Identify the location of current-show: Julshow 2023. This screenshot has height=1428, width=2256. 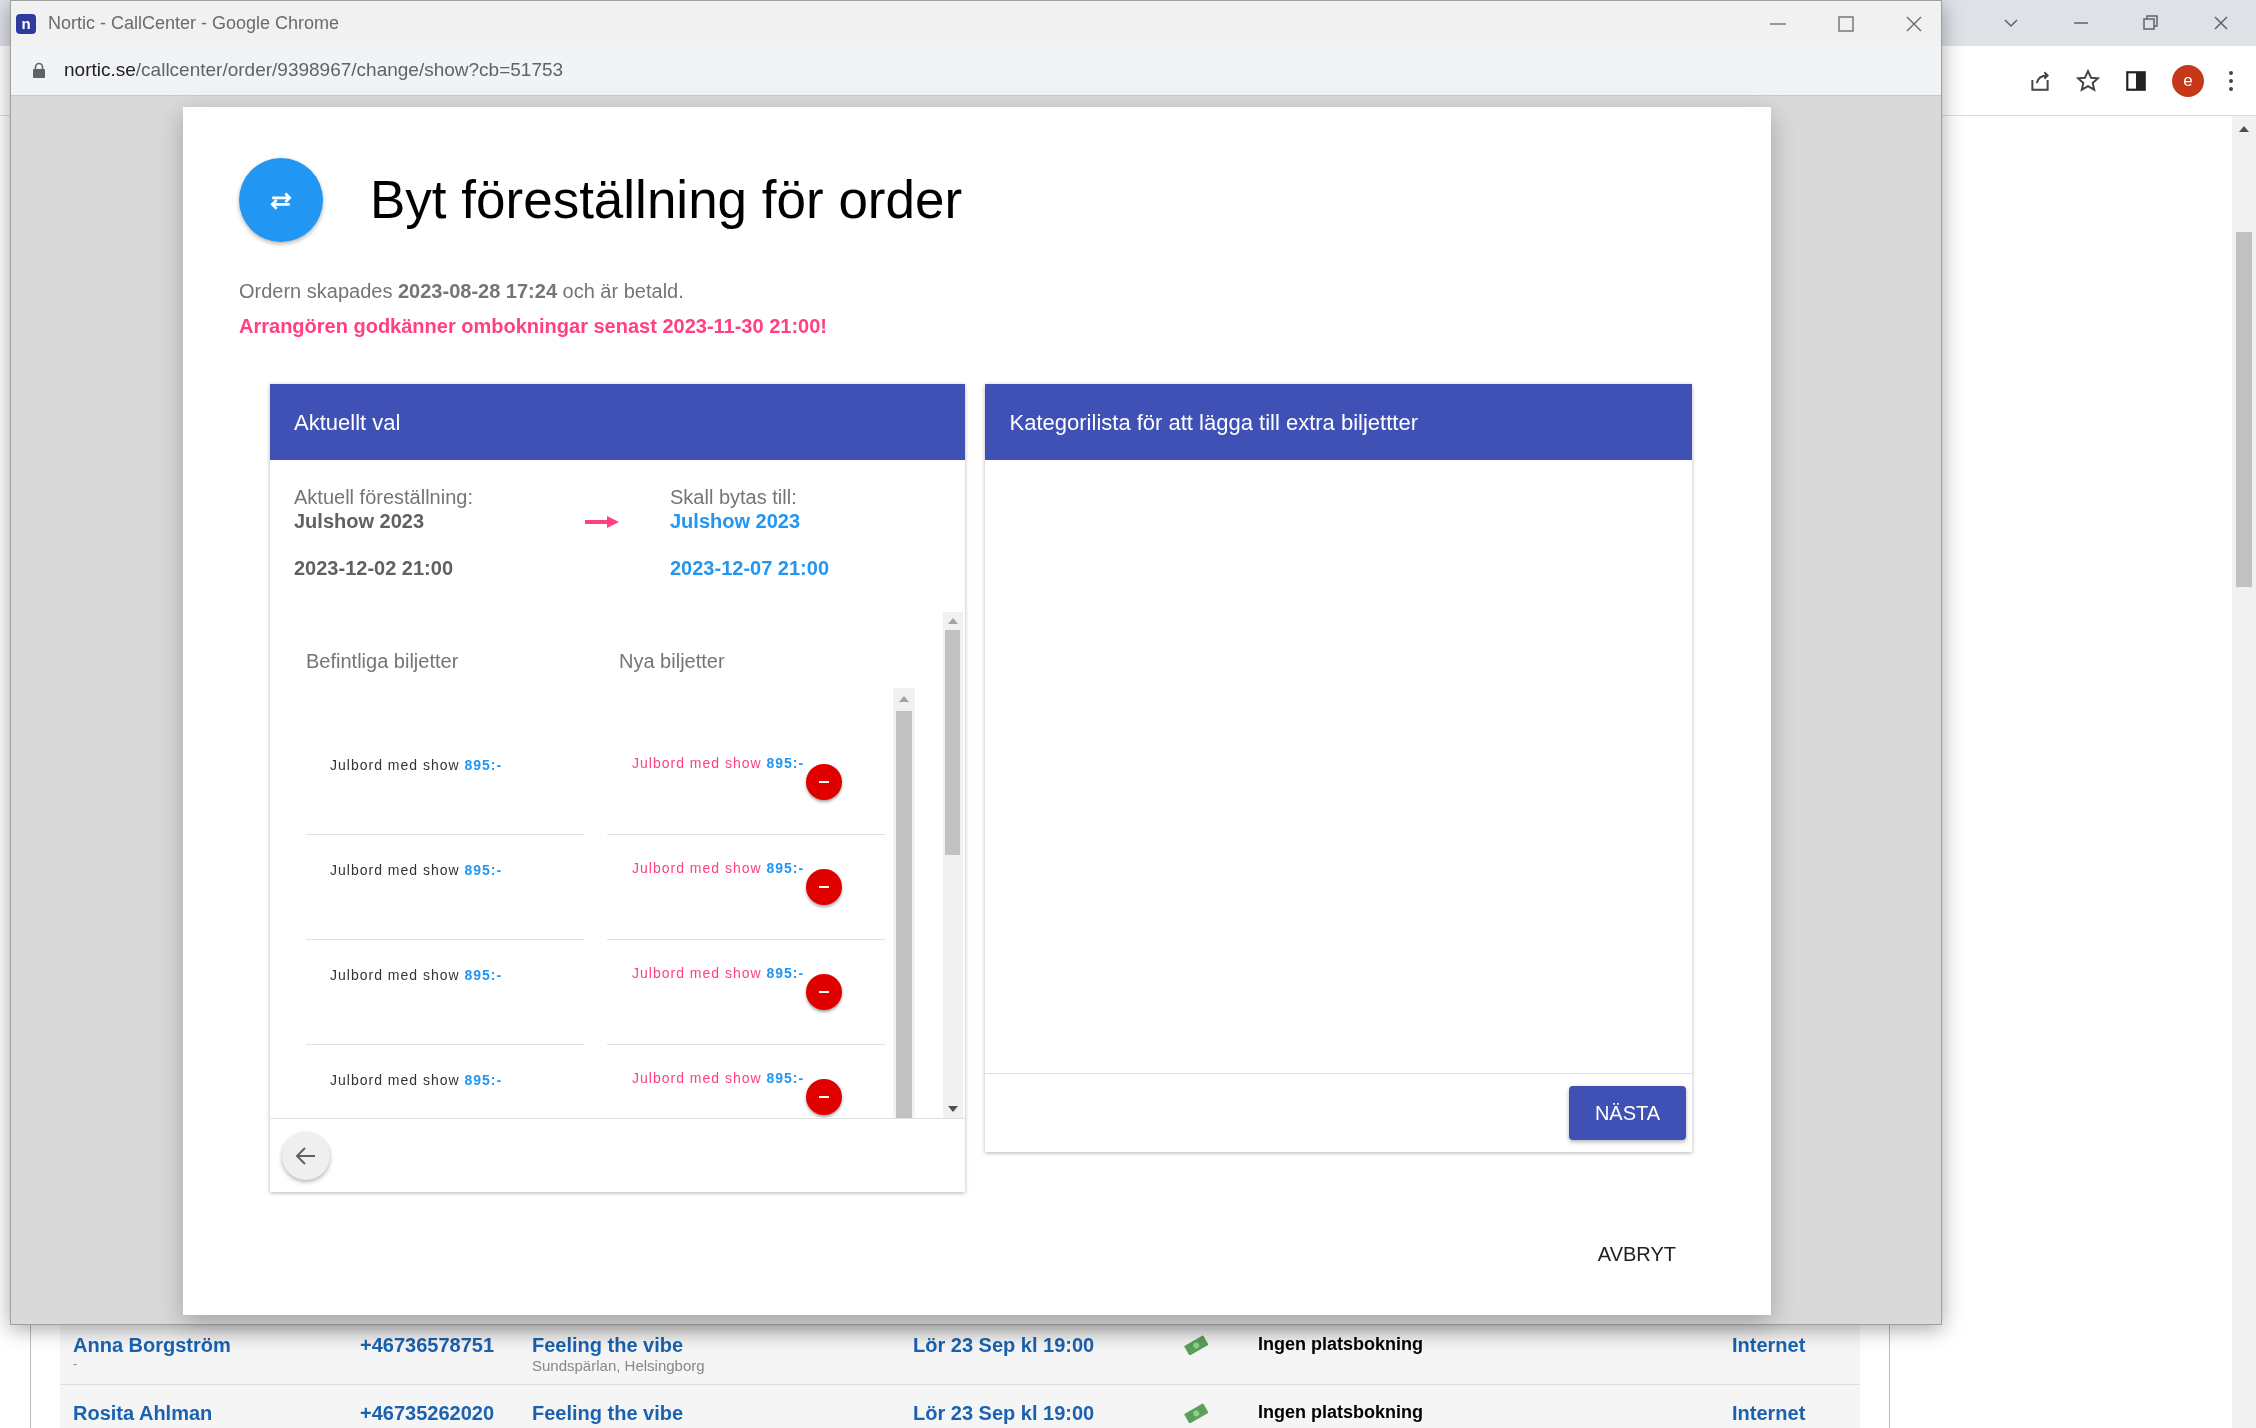
(360, 521).